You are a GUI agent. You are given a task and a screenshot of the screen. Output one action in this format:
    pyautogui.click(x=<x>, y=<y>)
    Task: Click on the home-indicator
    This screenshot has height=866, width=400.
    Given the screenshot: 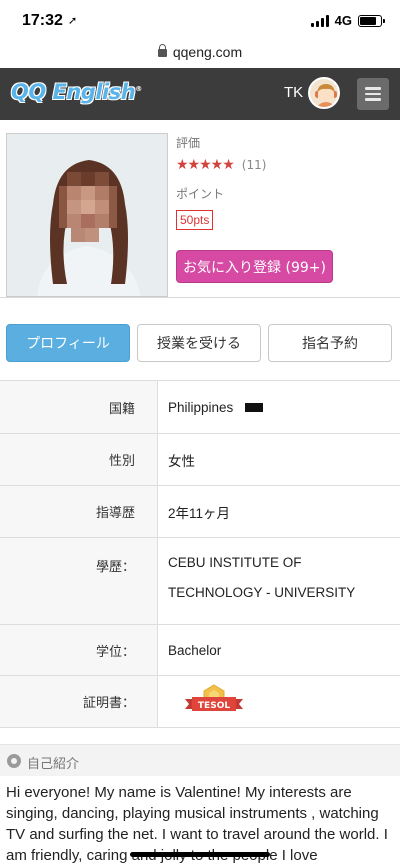 What is the action you would take?
    pyautogui.click(x=200, y=854)
    